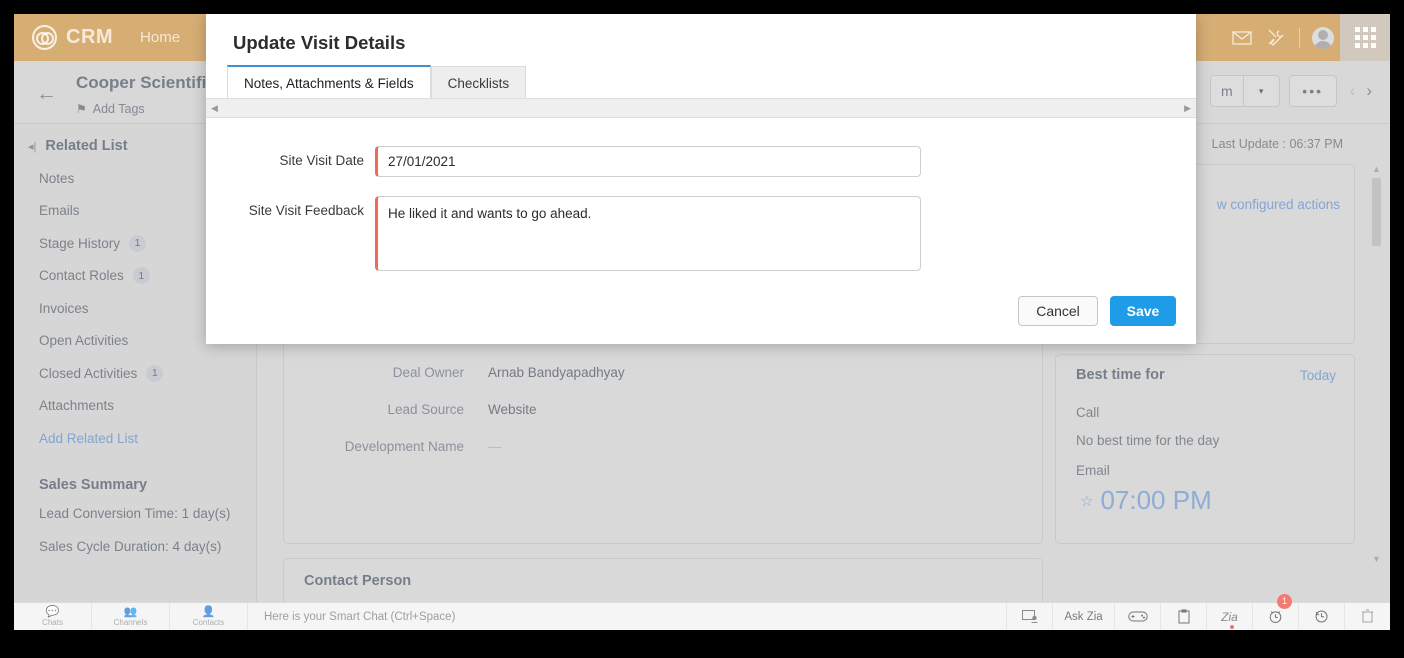  Describe the element at coordinates (306, 210) in the screenshot. I see `site-visit-feedback-label: Site Visit Feedback` at that location.